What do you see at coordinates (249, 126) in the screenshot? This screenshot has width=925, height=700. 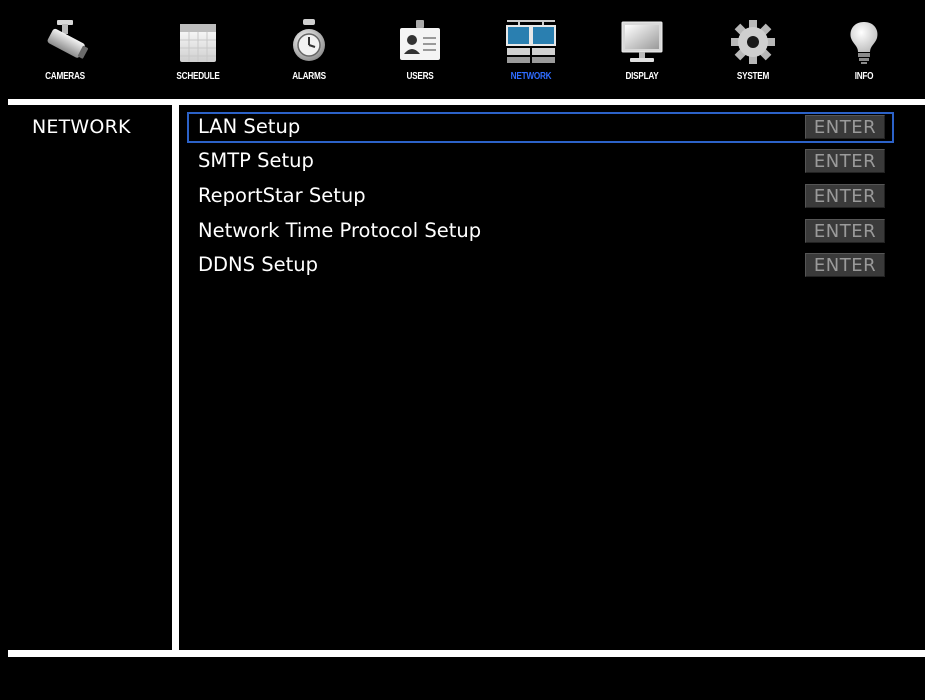 I see `menu-item-label: LAN Setup` at bounding box center [249, 126].